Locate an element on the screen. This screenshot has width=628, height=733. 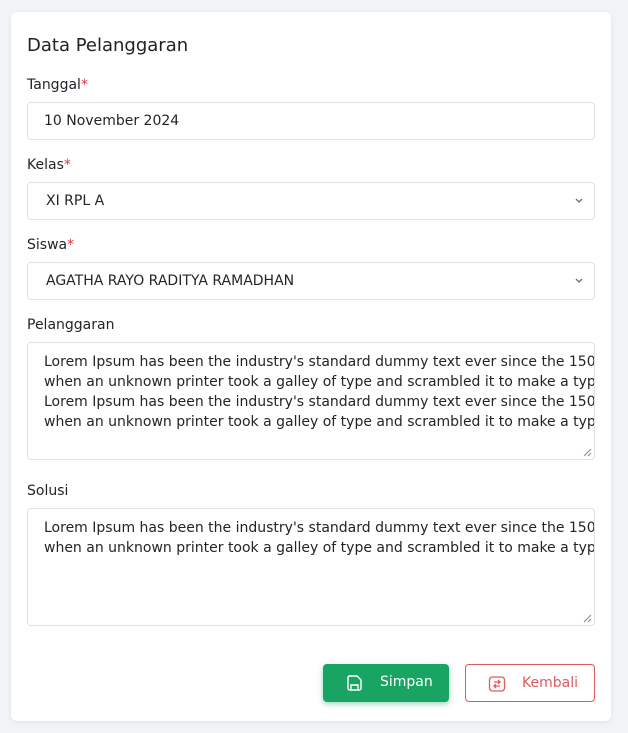
save-button: Simpan is located at coordinates (386, 683).